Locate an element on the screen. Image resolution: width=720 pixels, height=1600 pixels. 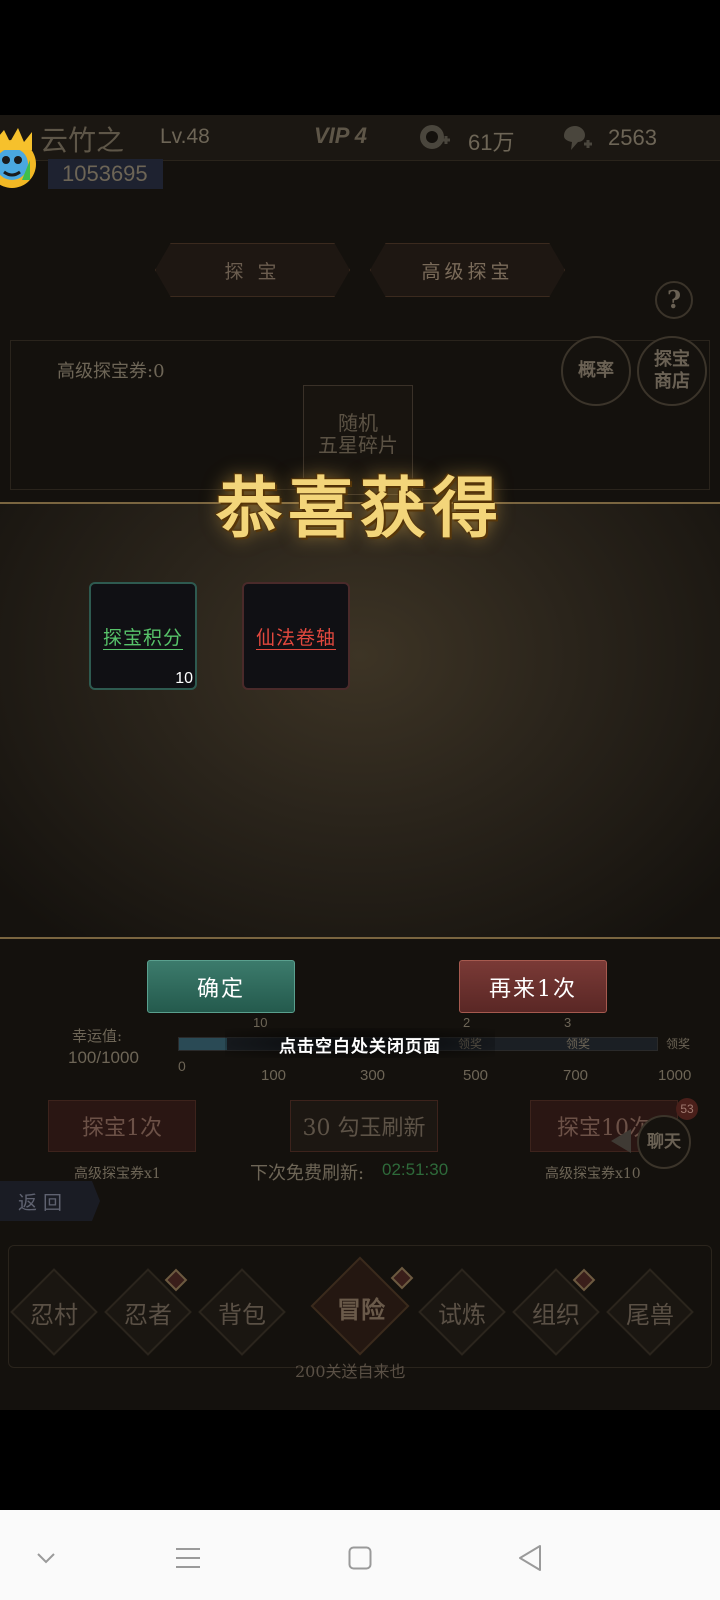
adventure-subtitle: 200关送自来也 is located at coordinates (350, 1371).